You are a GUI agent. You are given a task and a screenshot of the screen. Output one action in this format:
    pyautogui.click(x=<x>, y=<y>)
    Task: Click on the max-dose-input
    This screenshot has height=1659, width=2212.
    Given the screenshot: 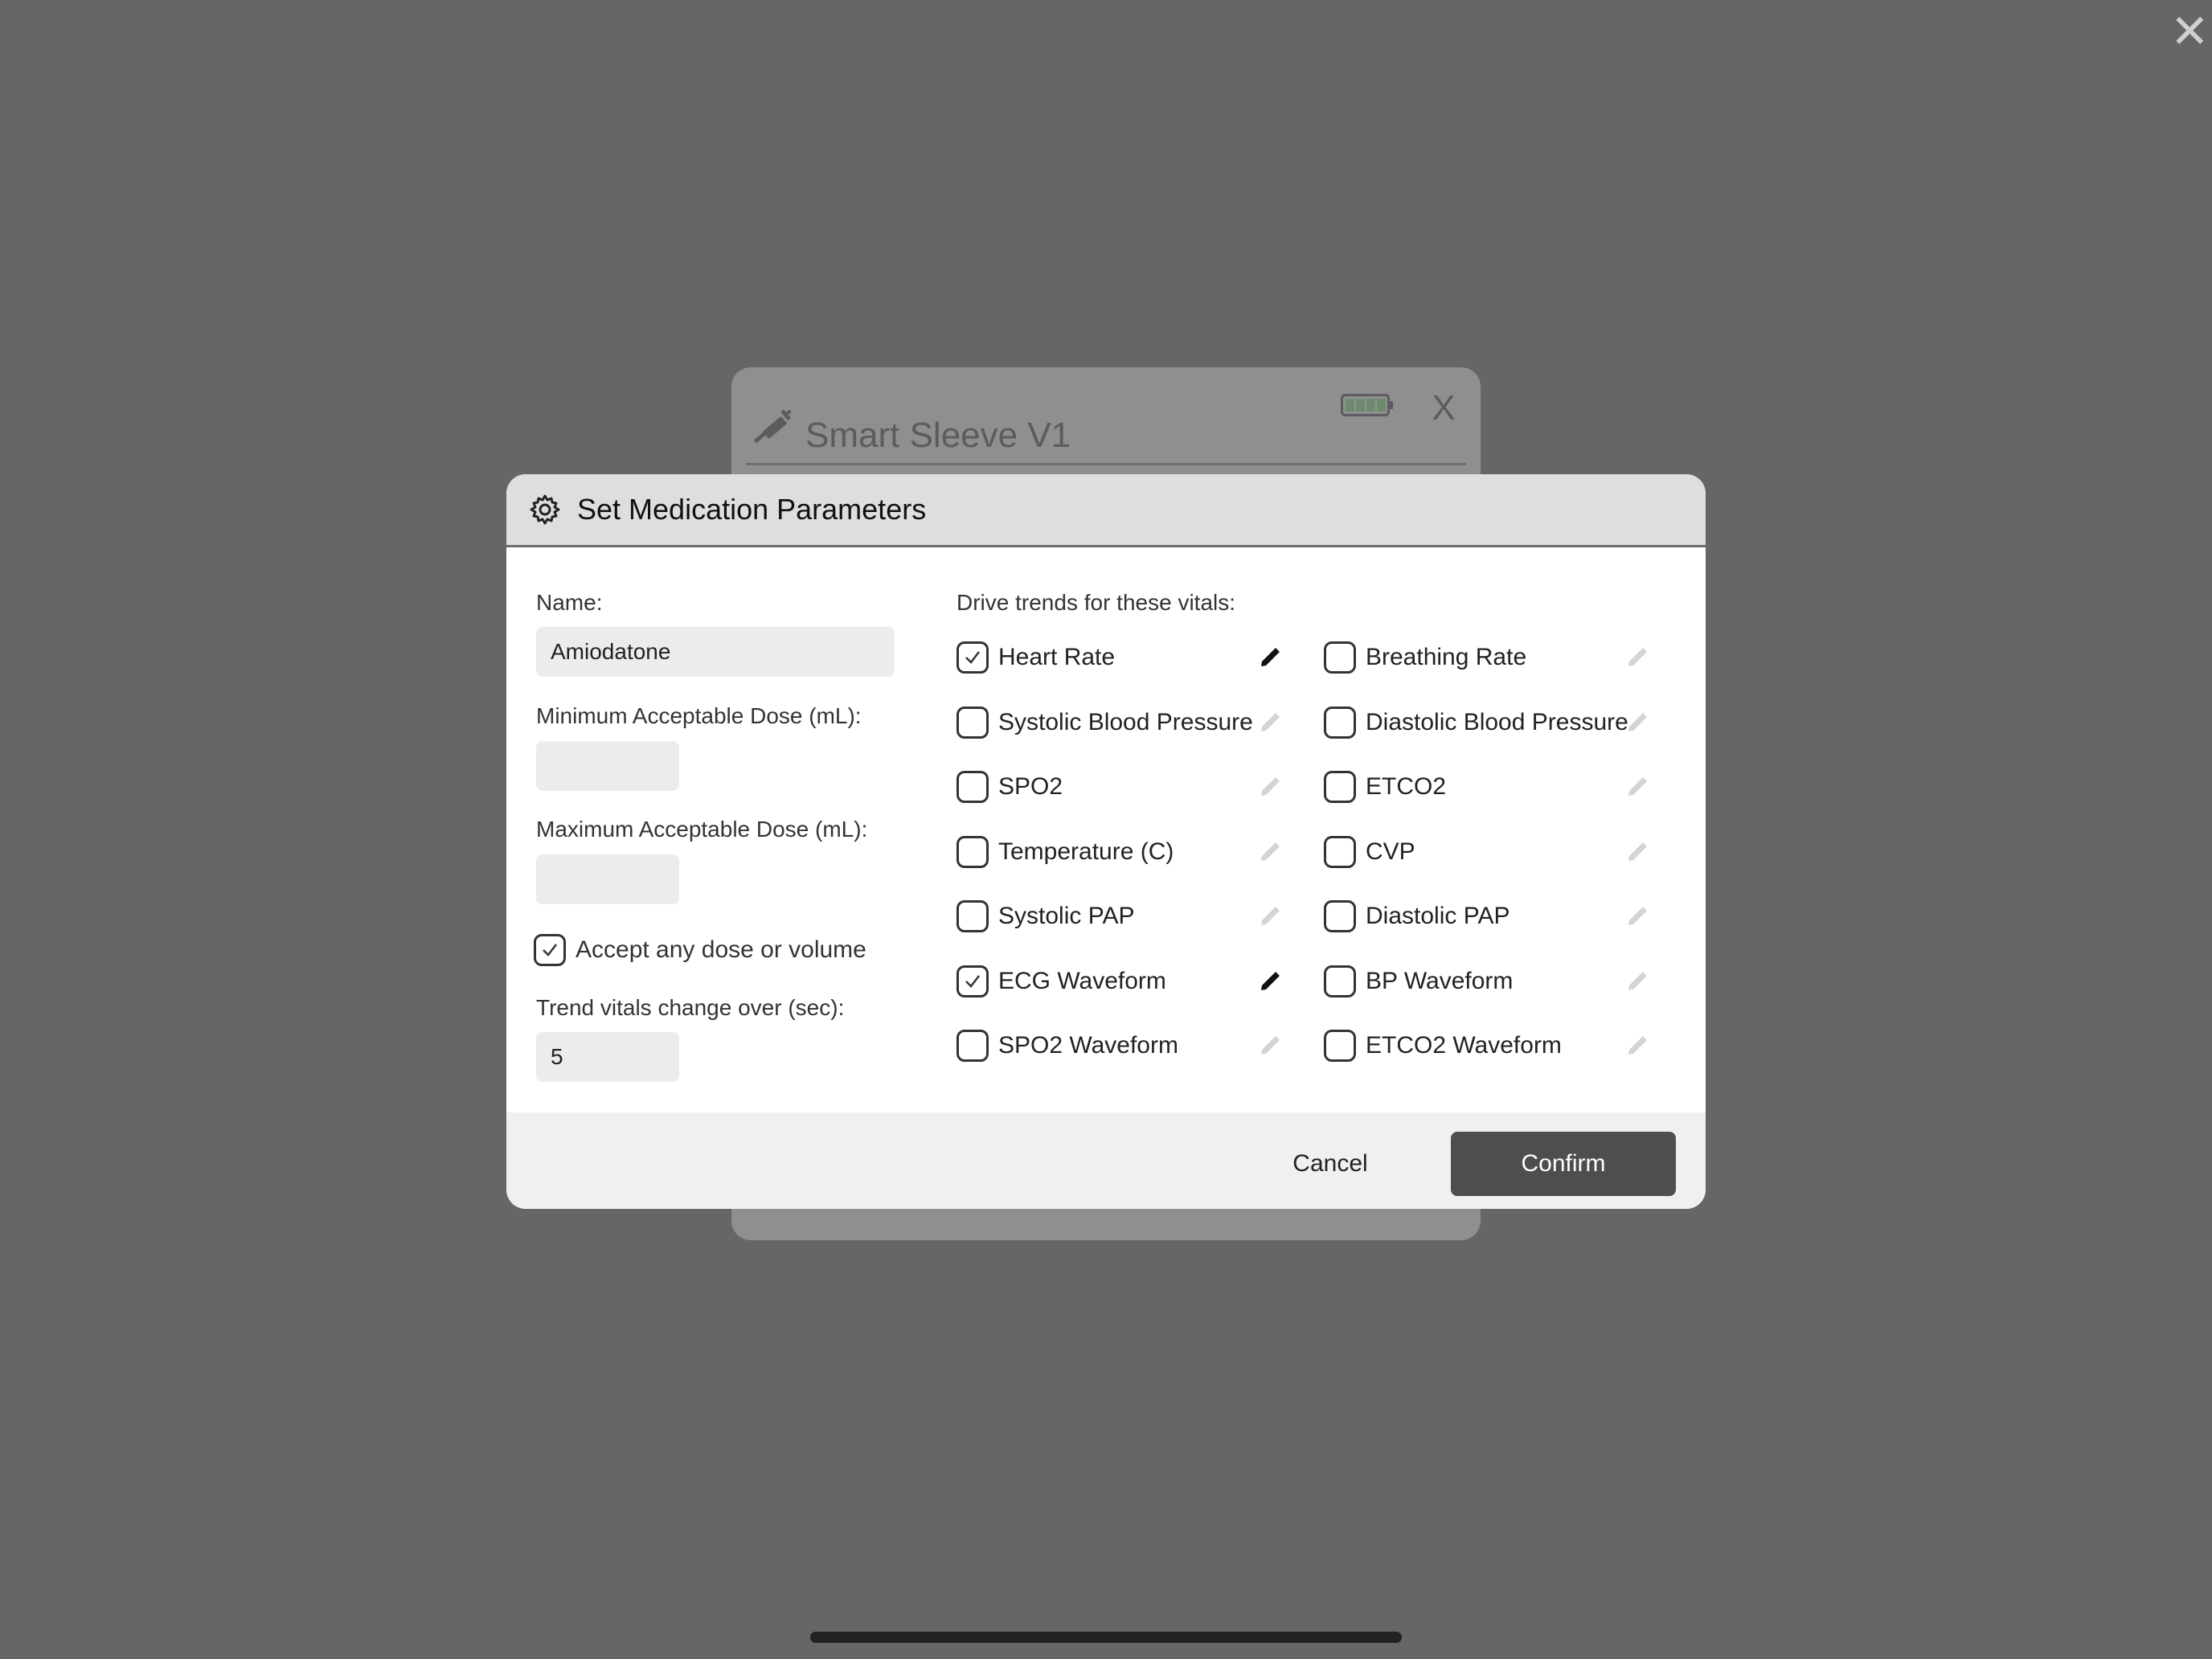 What is the action you would take?
    pyautogui.click(x=607, y=879)
    